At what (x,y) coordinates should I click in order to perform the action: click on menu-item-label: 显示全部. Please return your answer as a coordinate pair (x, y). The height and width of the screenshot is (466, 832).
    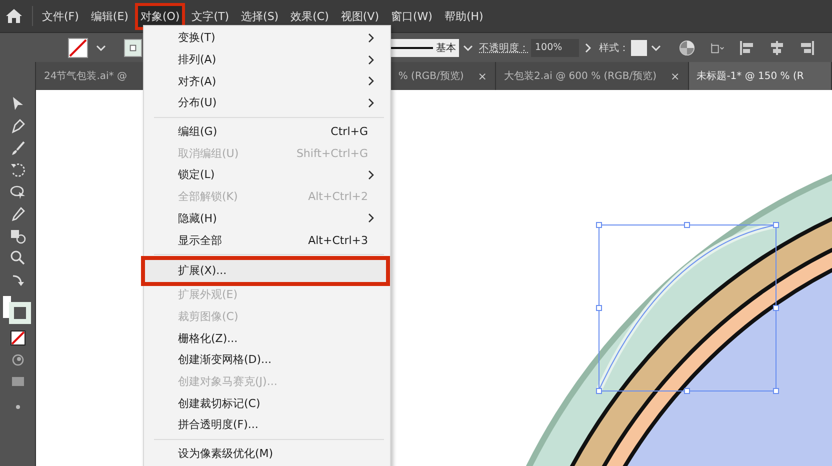
    Looking at the image, I should click on (200, 240).